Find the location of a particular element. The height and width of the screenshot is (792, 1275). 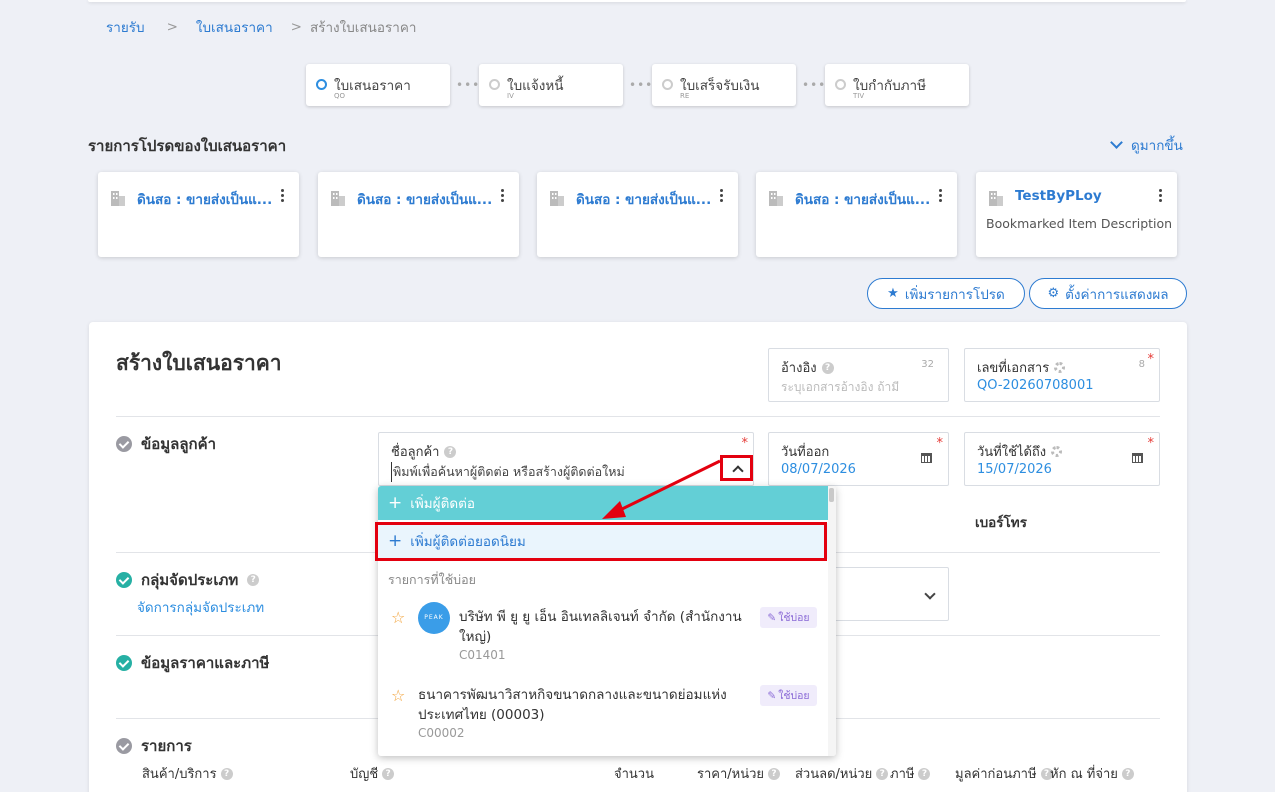

step-receipt: ใบเสร็จรับเงิน RE is located at coordinates (724, 85).